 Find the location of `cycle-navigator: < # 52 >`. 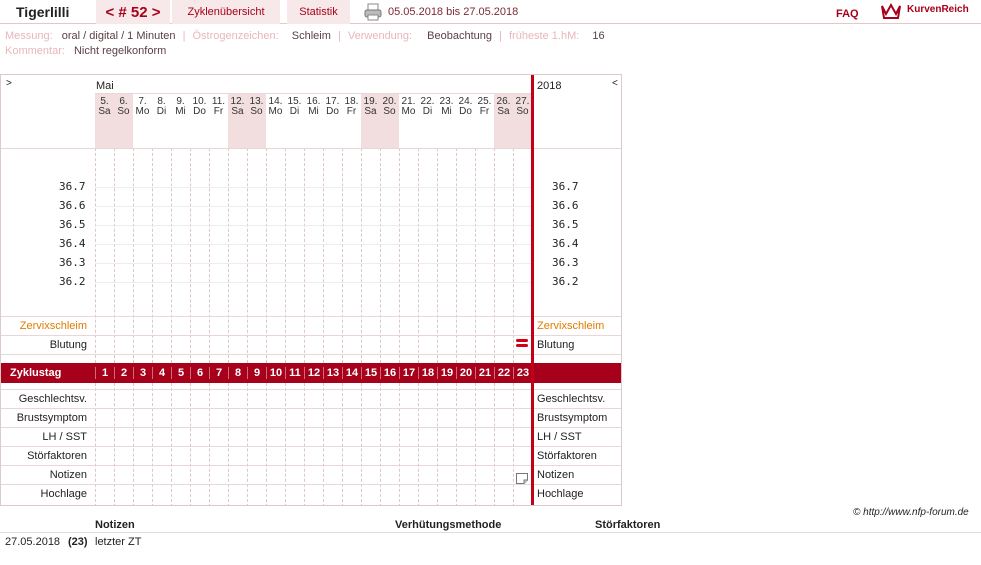

cycle-navigator: < # 52 > is located at coordinates (133, 12).